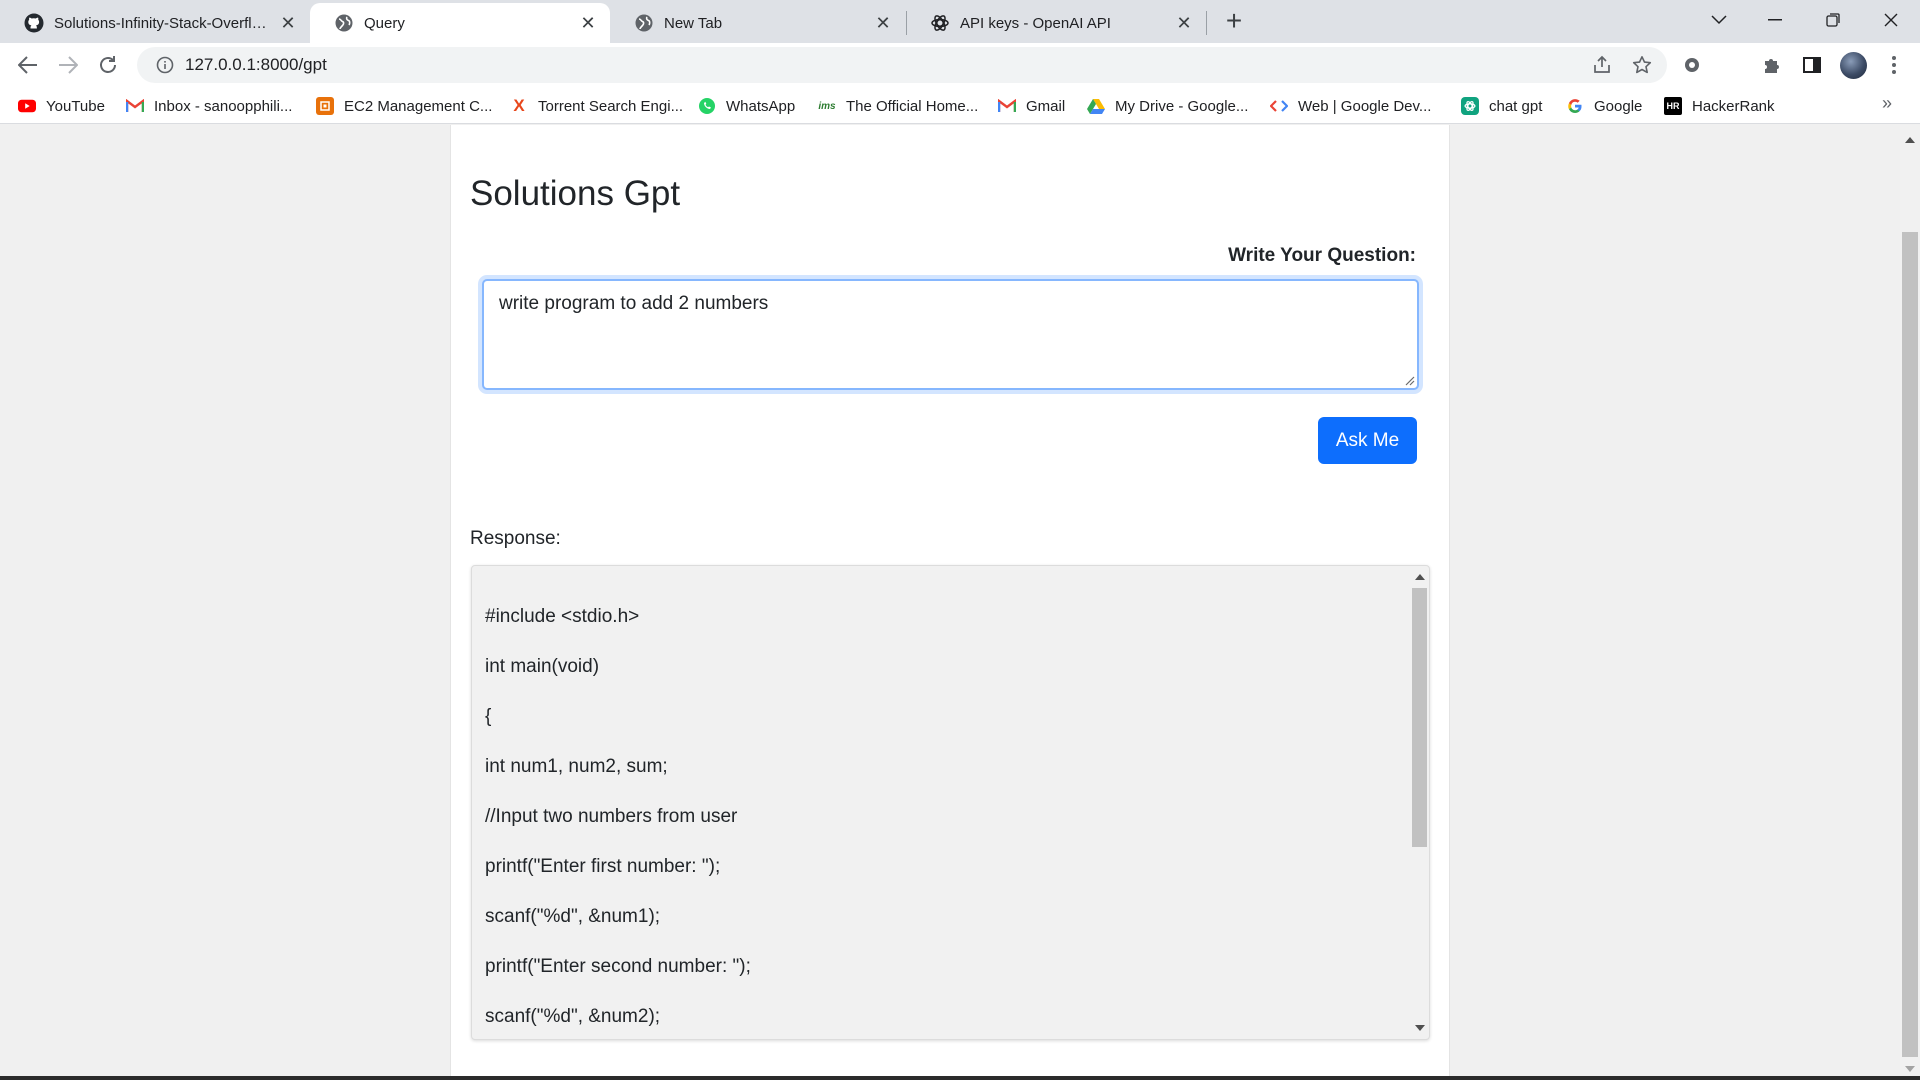 The image size is (1920, 1080). Describe the element at coordinates (1887, 103) in the screenshot. I see `bookmarks-overflow-button: »` at that location.